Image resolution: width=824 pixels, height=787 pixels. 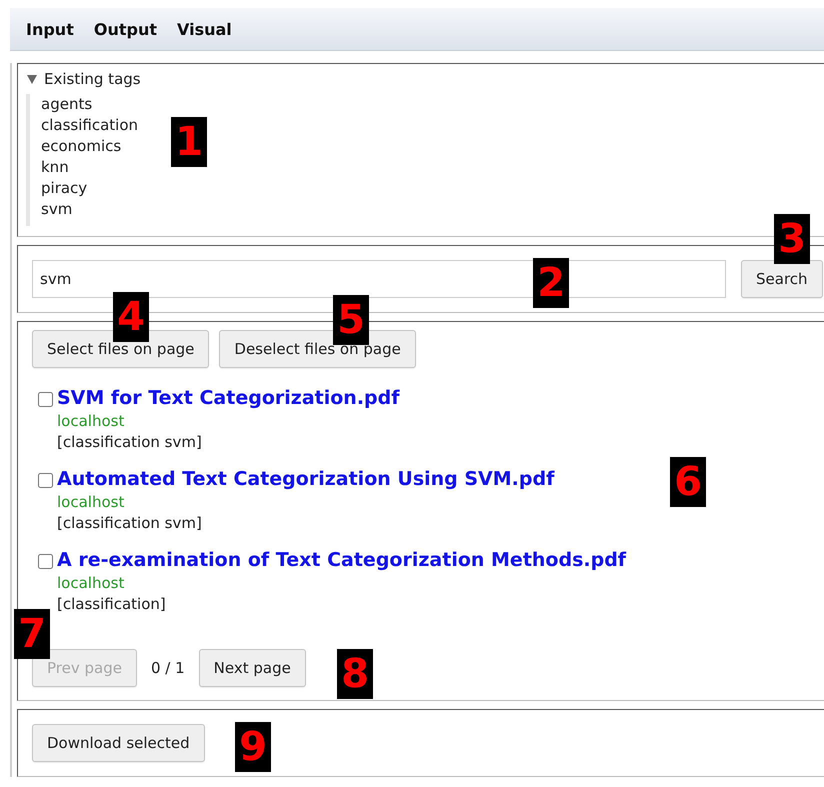 I want to click on tag-item: classification, so click(x=89, y=125).